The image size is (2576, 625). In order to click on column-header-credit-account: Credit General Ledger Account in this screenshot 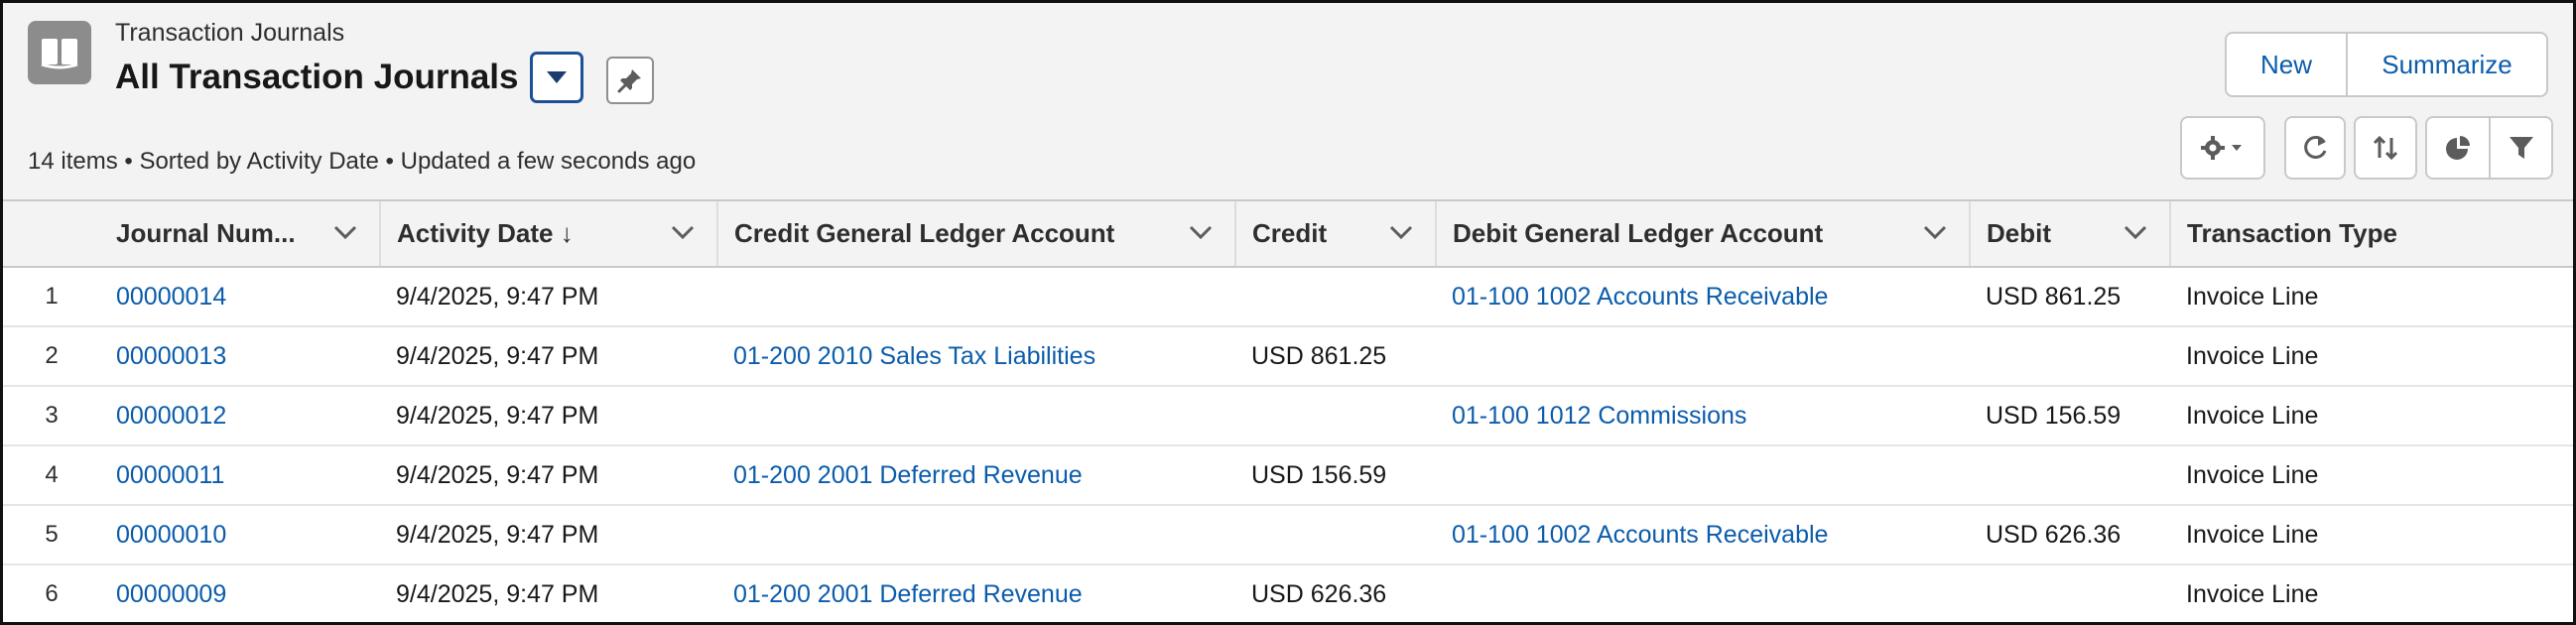, I will do `click(977, 234)`.